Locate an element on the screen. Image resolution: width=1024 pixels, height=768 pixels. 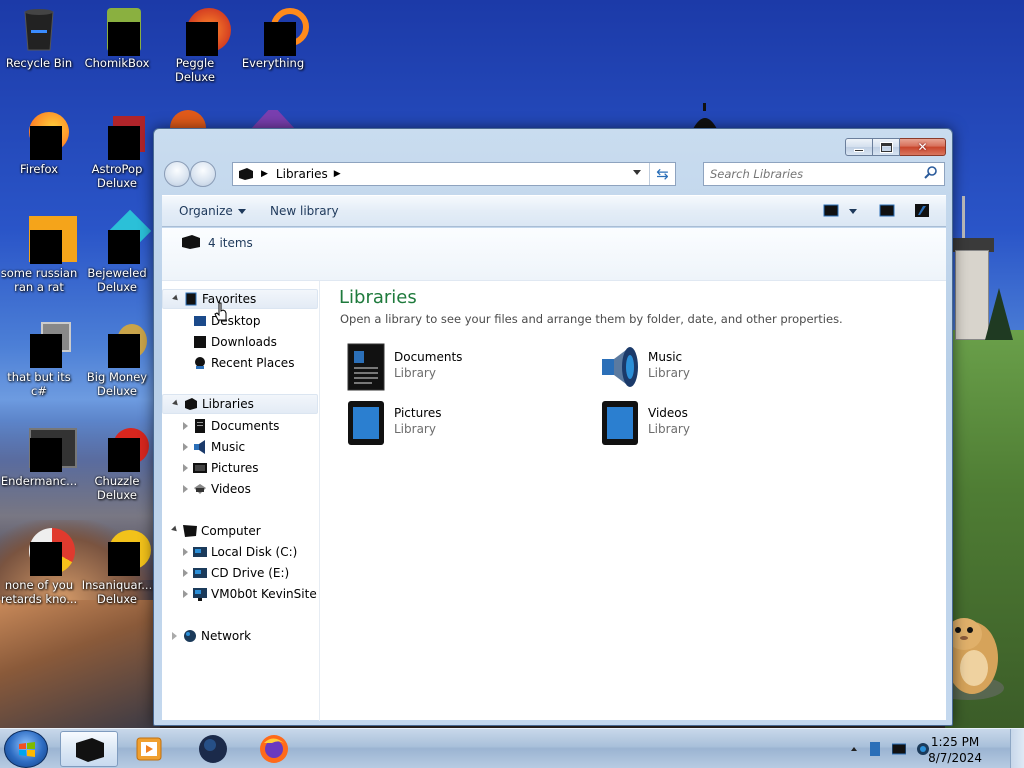
desktop-icon-chomikbox: ChomikBox is located at coordinates (117, 38).